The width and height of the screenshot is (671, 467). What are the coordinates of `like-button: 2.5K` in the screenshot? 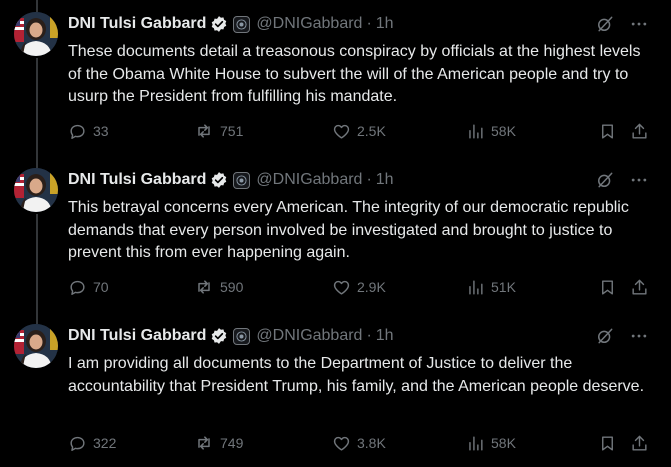 It's located at (359, 131).